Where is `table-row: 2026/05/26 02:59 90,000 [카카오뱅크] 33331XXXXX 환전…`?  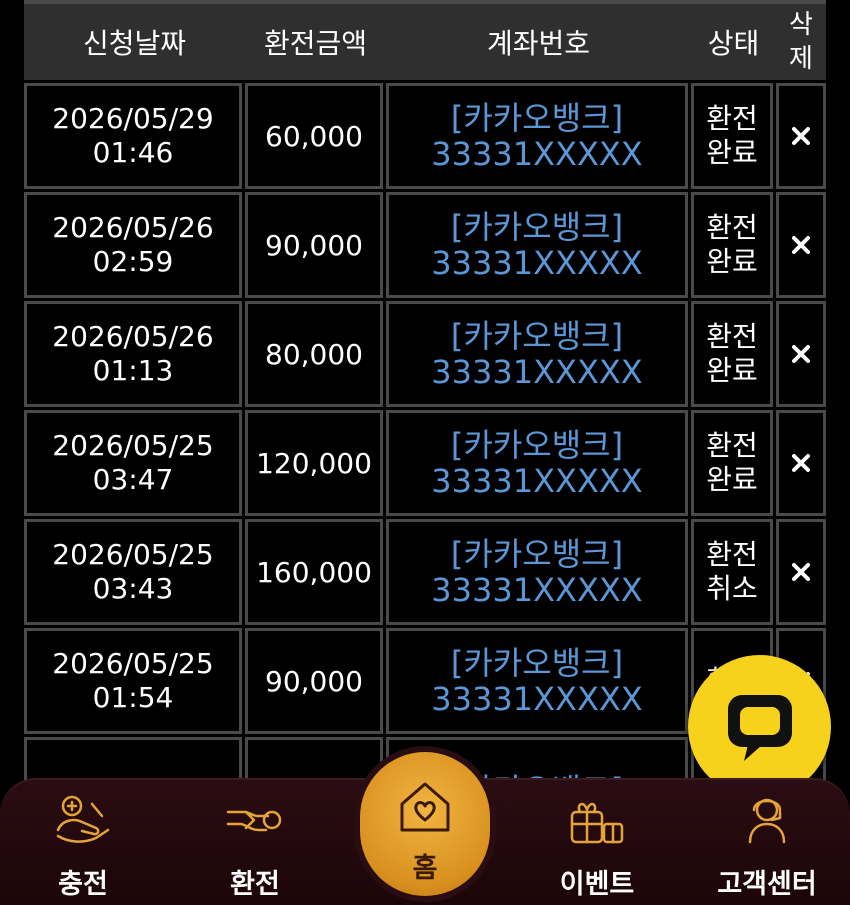 table-row: 2026/05/26 02:59 90,000 [카카오뱅크] 33331XXXXX 환전… is located at coordinates (425, 245).